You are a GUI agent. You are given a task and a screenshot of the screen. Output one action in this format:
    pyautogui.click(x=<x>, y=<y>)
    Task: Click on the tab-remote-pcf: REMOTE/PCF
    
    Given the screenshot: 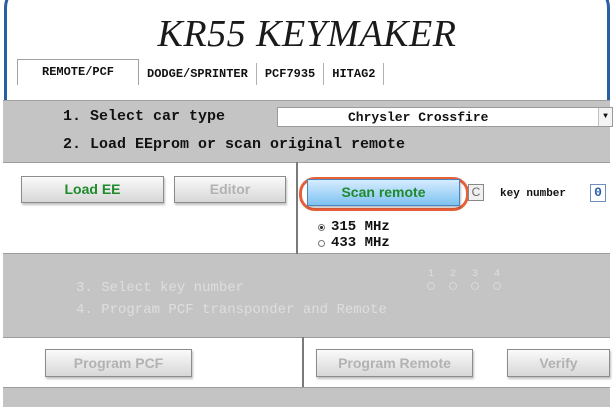 What is the action you would take?
    pyautogui.click(x=78, y=72)
    